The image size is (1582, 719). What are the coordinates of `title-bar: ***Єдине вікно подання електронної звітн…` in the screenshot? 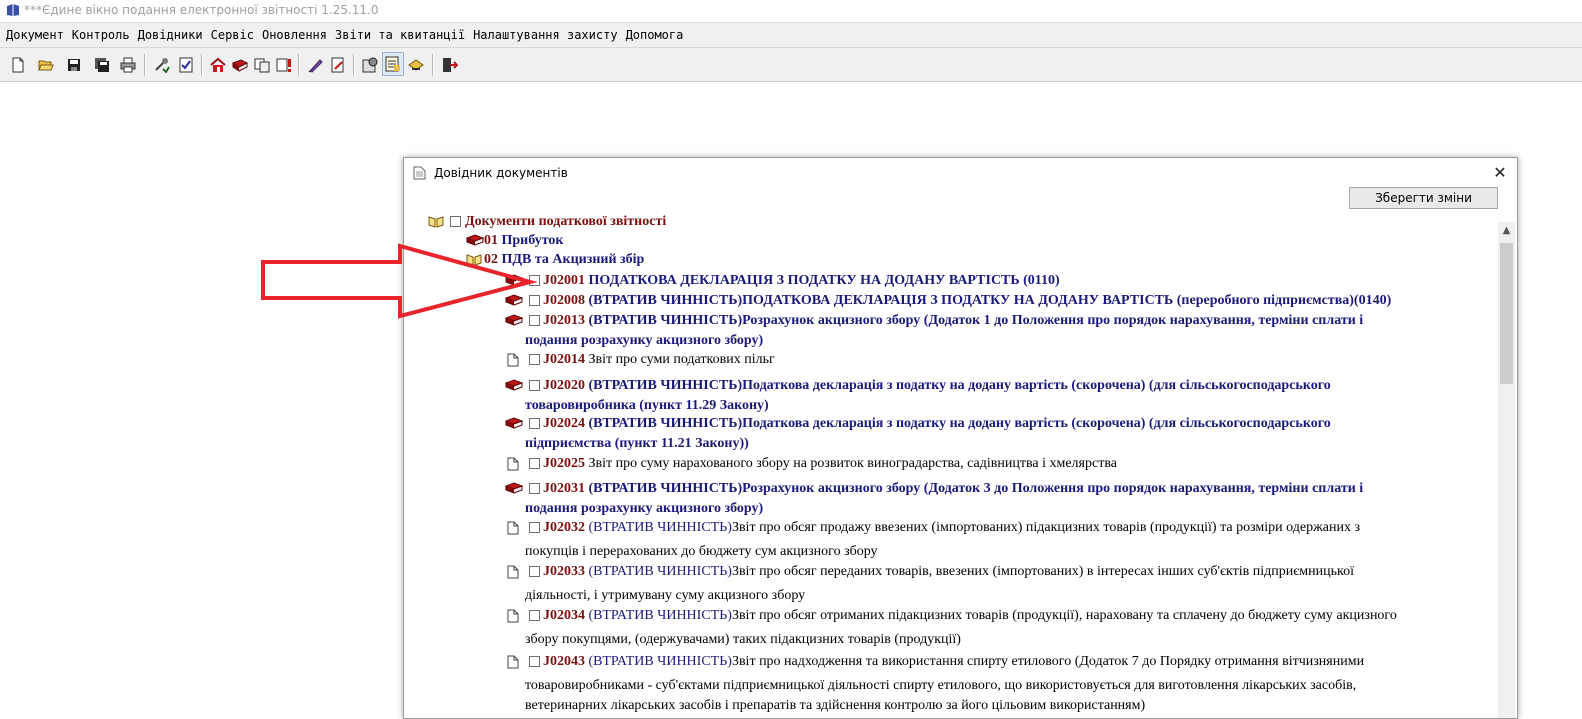 It's located at (791, 11).